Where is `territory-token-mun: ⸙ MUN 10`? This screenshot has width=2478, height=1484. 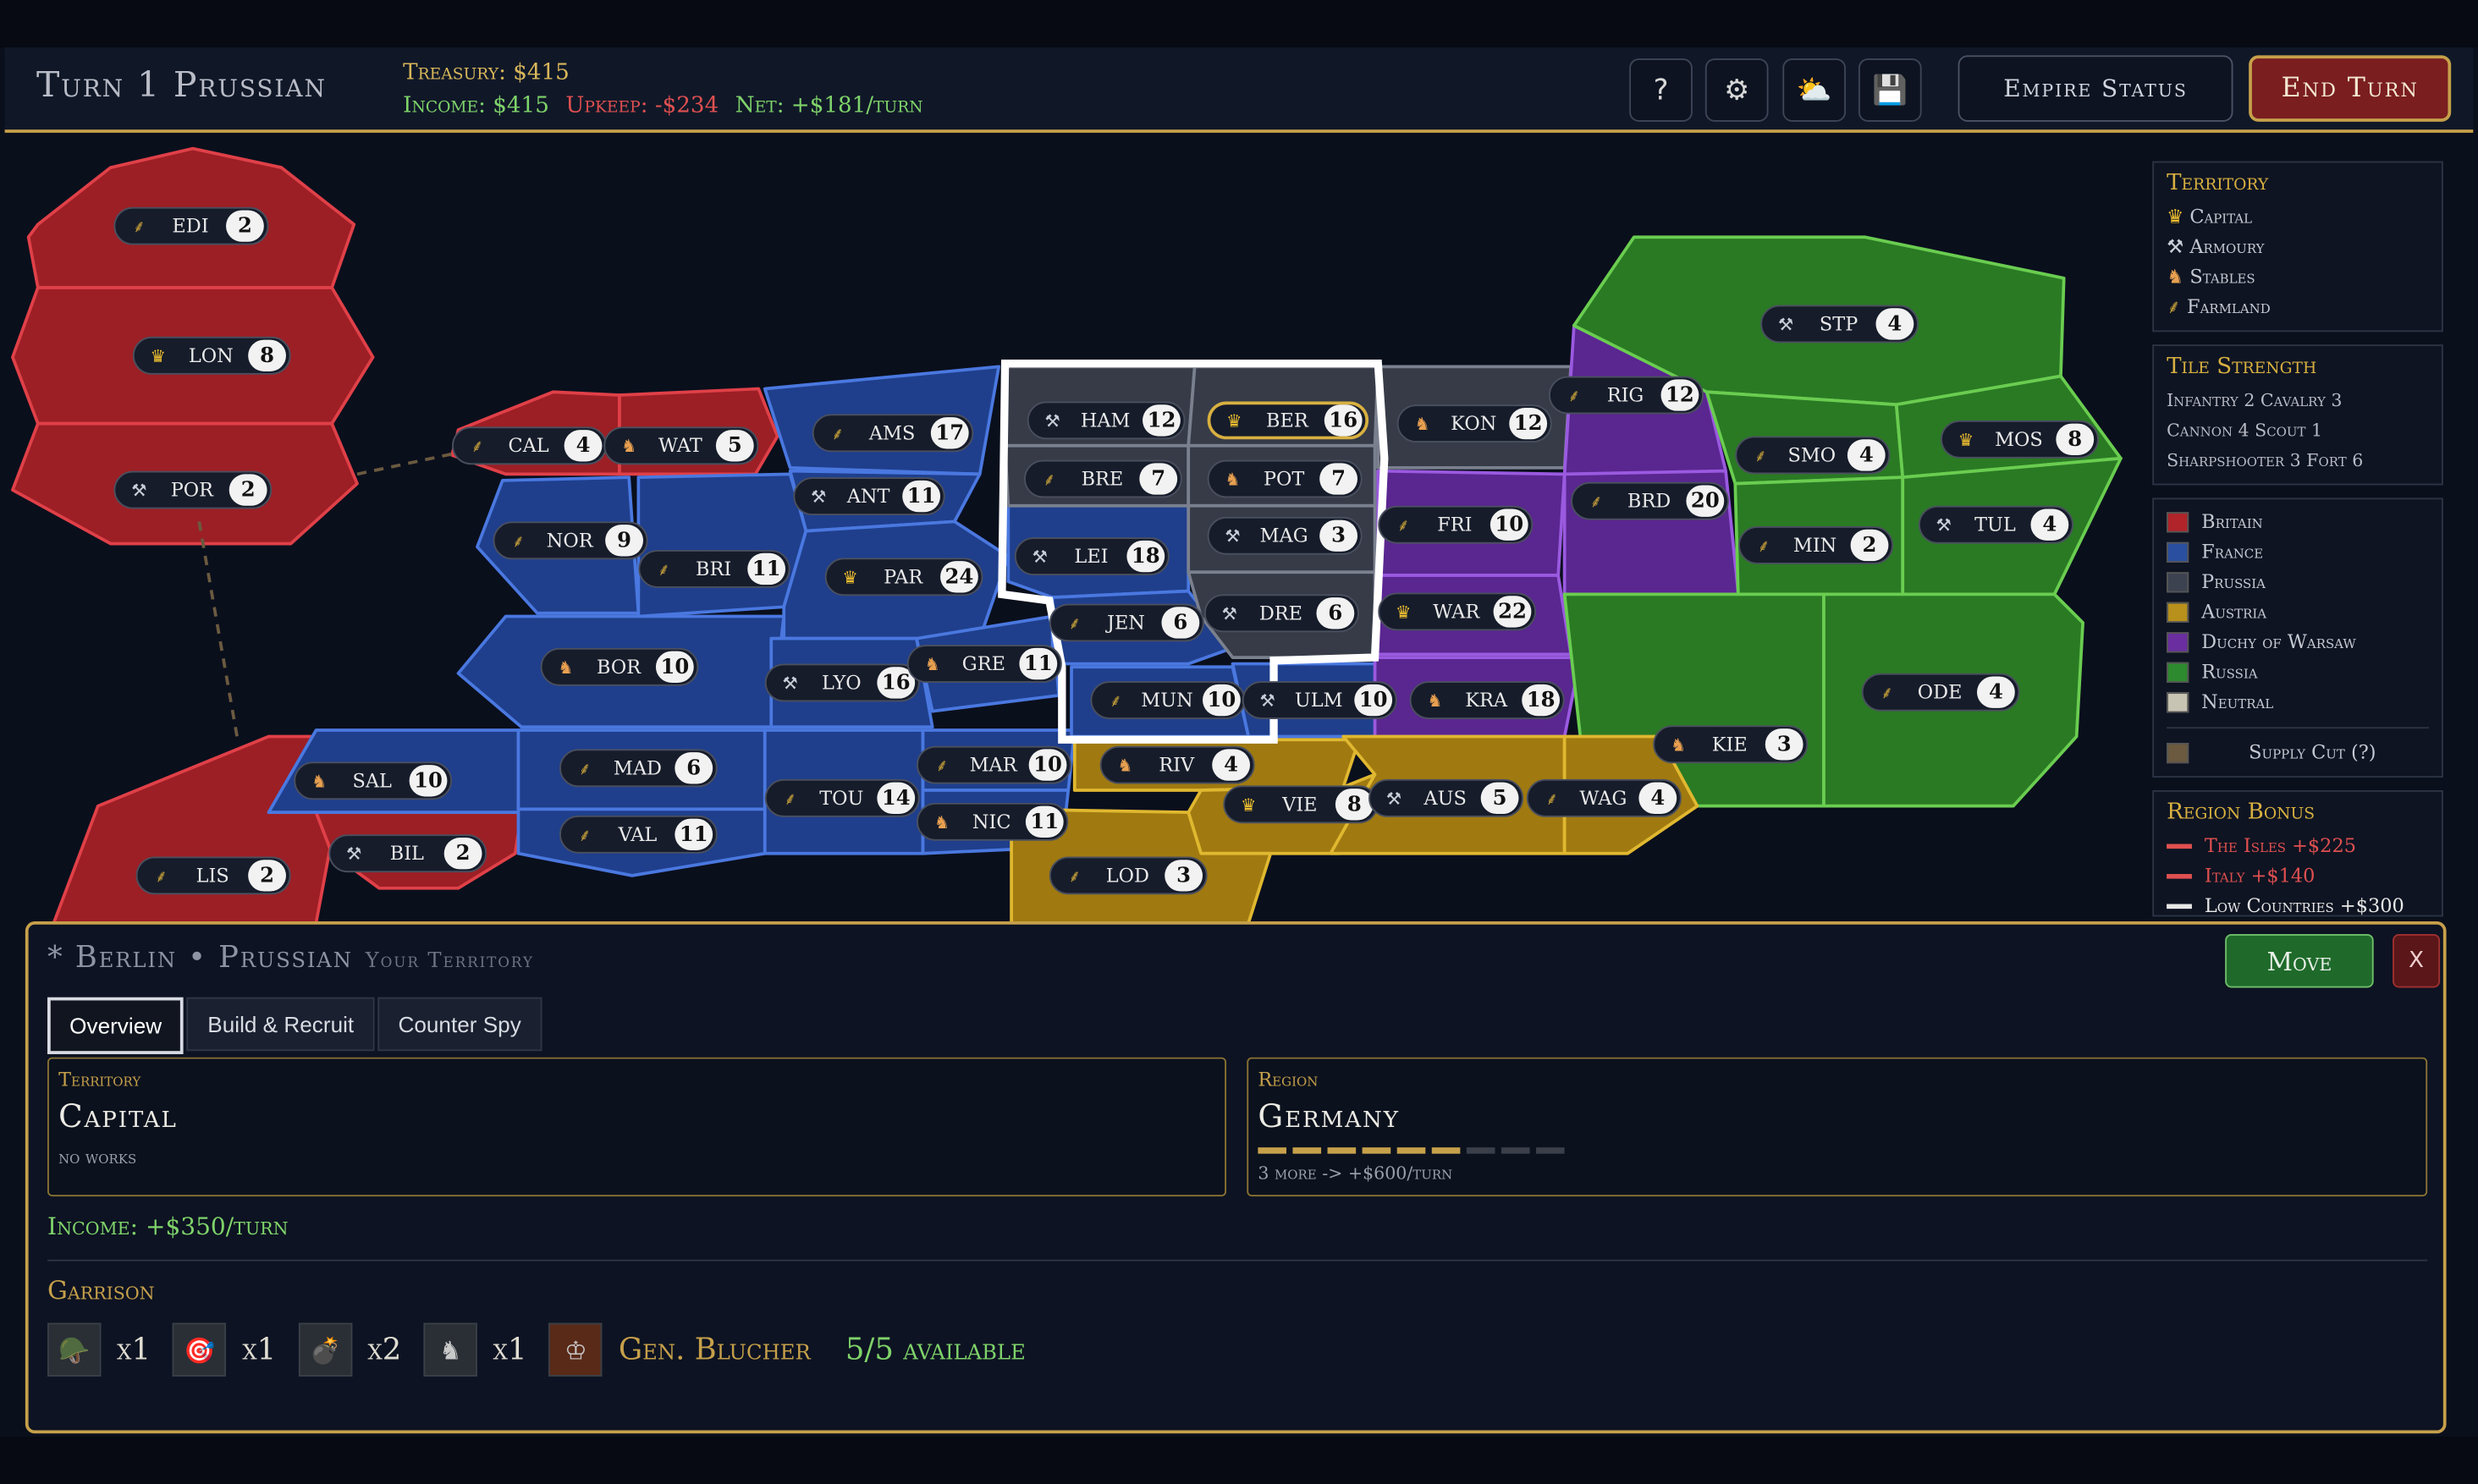
territory-token-mun: ⸙ MUN 10 is located at coordinates (1168, 700).